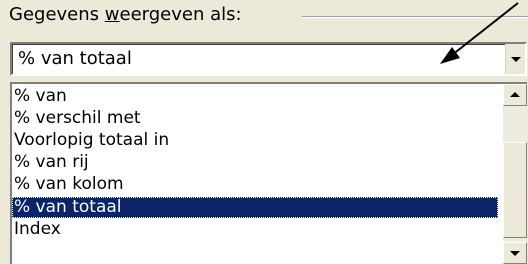 This screenshot has width=528, height=264. Describe the element at coordinates (515, 190) in the screenshot. I see `scroll-thumb` at that location.